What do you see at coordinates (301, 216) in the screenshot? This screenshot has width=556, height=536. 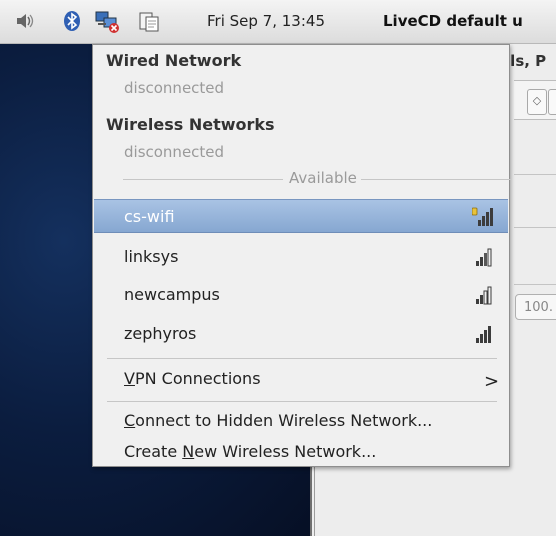 I see `network-item-cs-wifi: cs-wifi` at bounding box center [301, 216].